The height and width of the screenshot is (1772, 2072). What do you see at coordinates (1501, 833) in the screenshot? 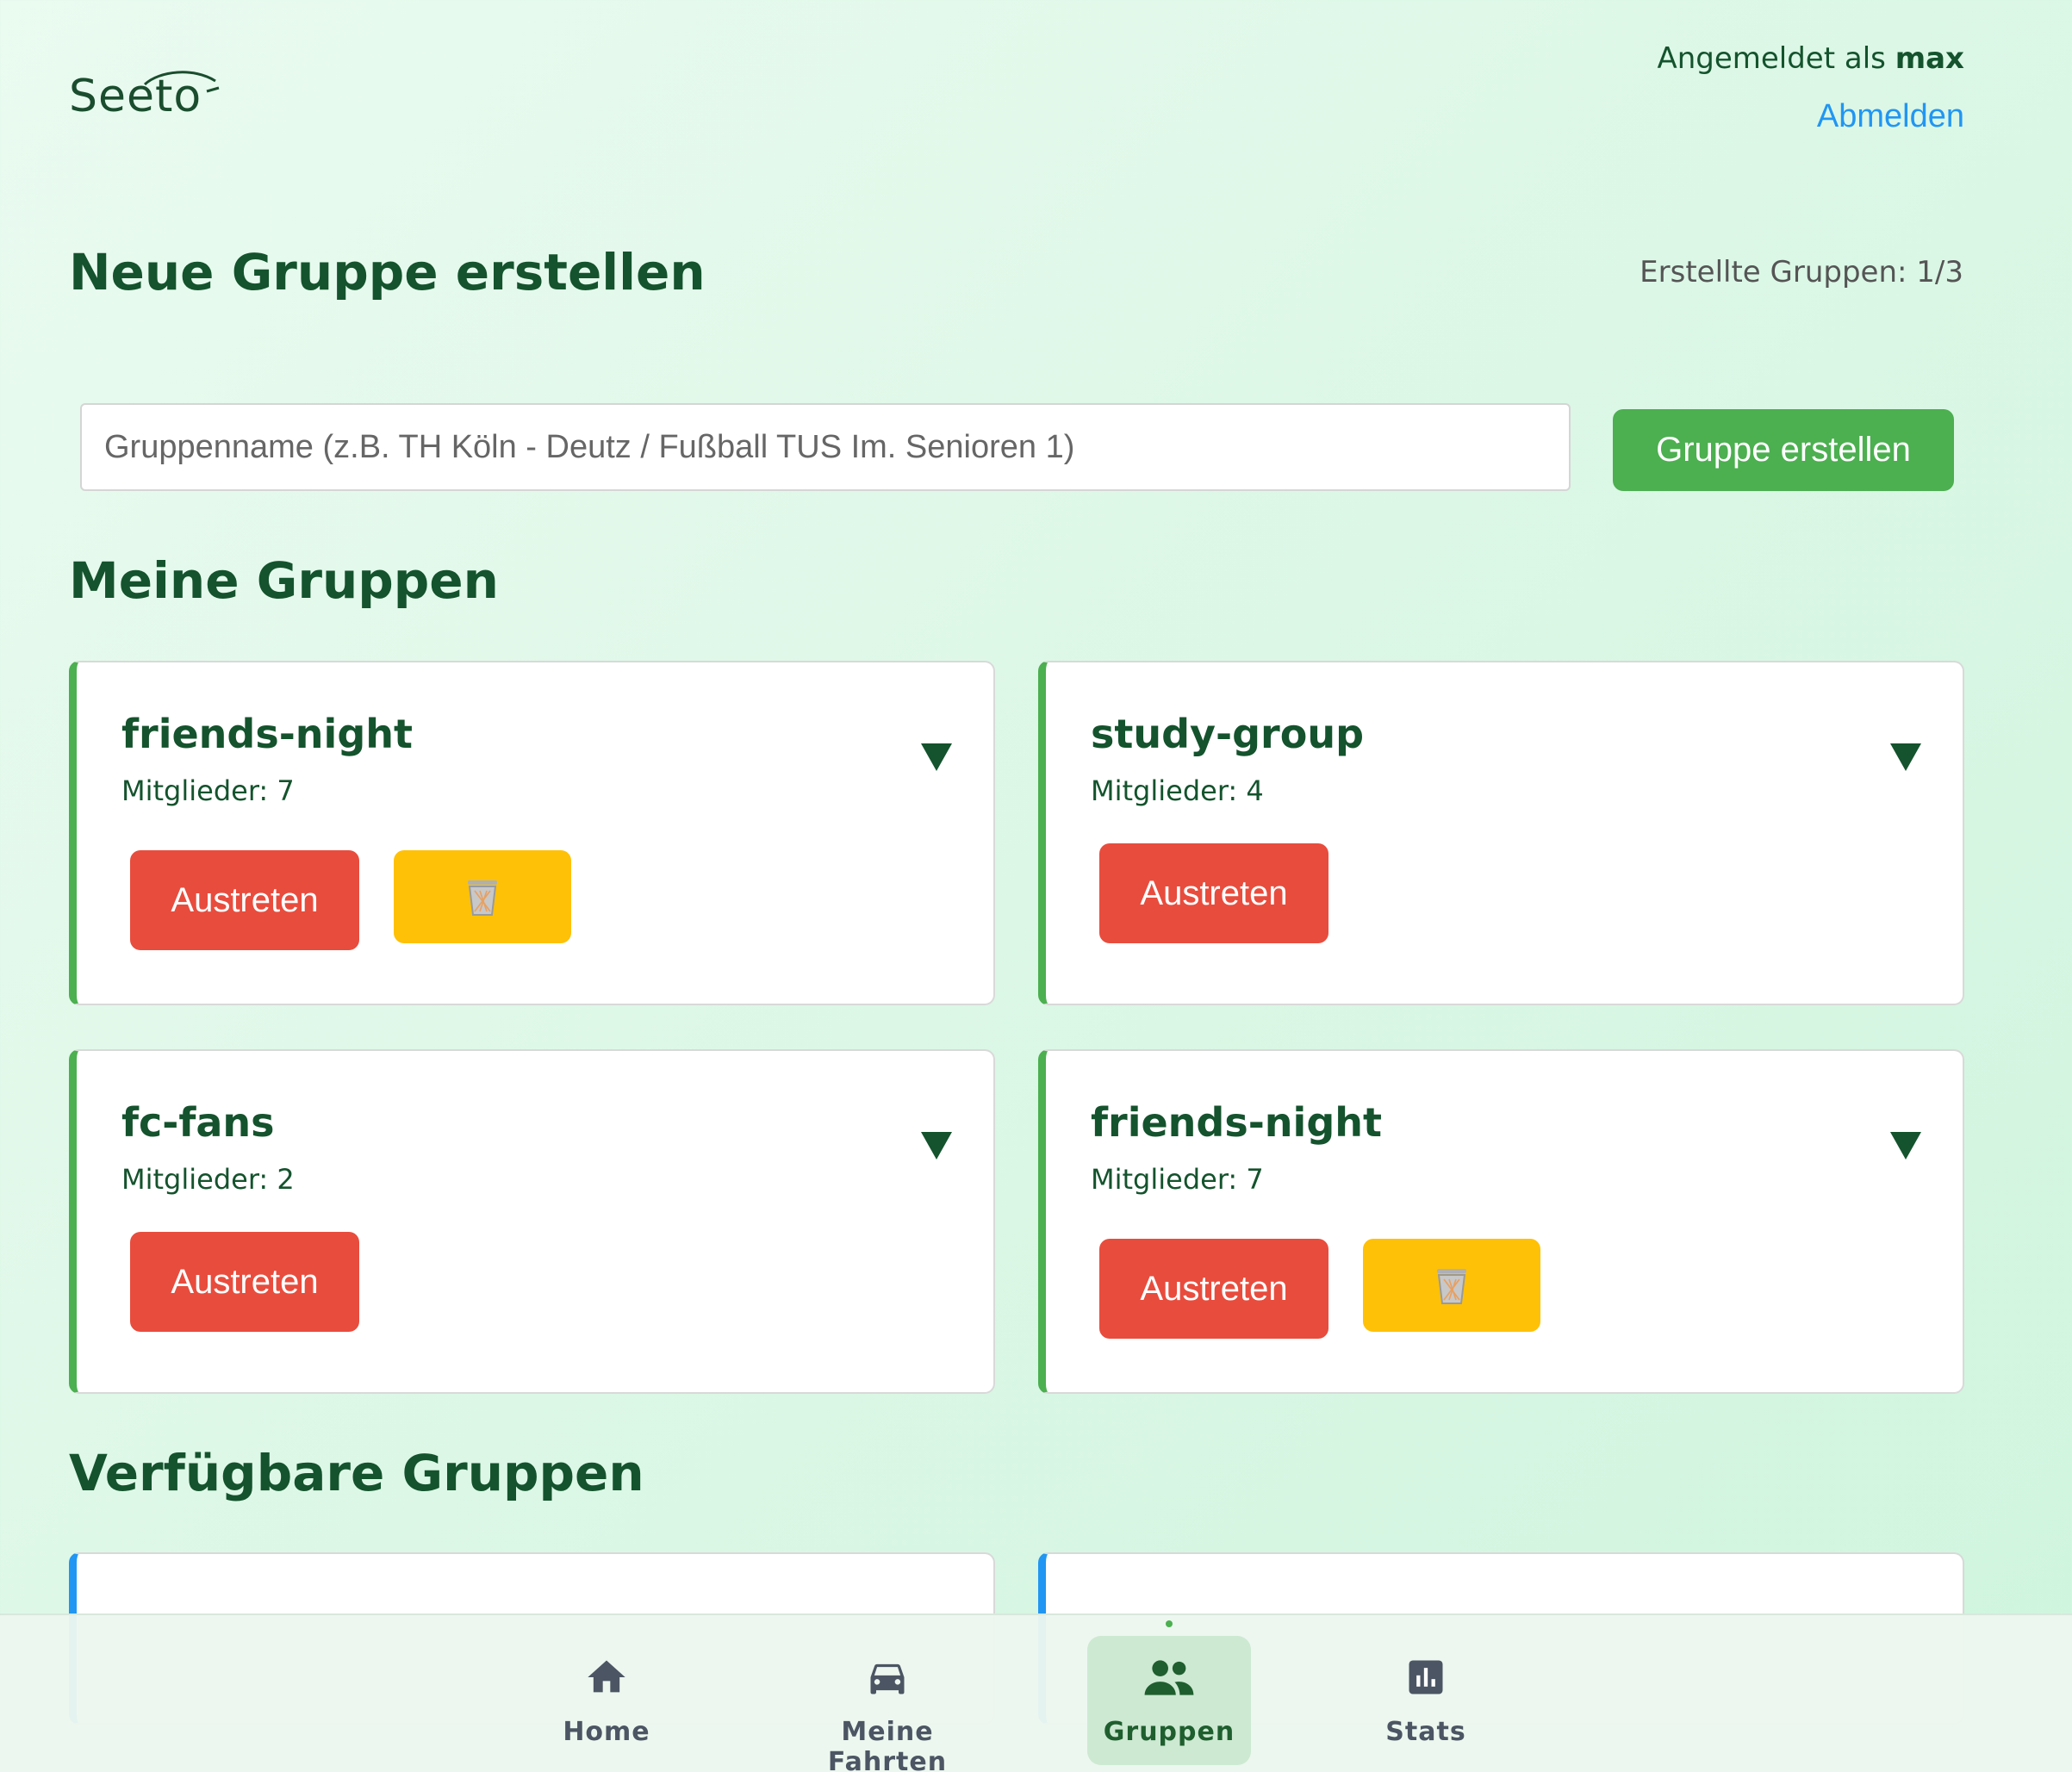
I see `group-card: study-group Mitglieder: 4 Austreten` at bounding box center [1501, 833].